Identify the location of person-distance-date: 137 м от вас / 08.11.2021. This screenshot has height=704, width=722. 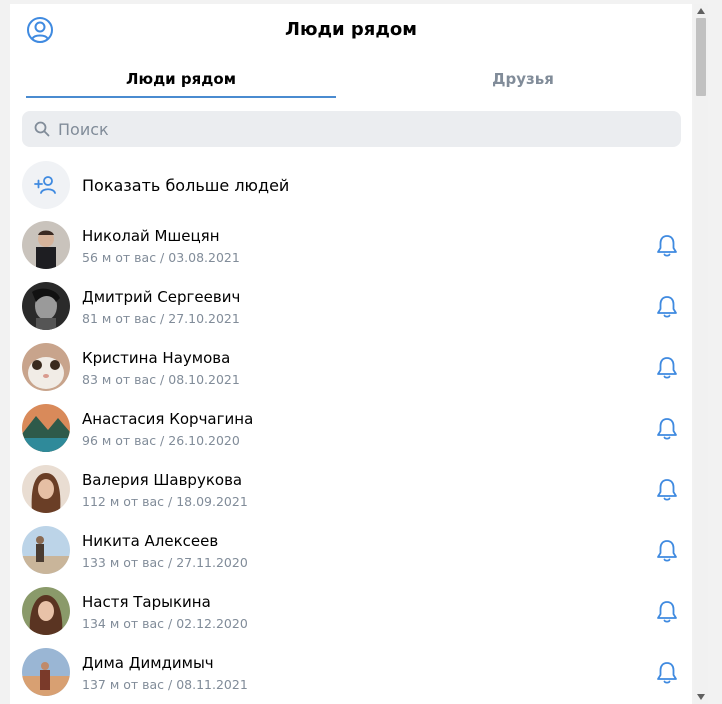
(165, 684).